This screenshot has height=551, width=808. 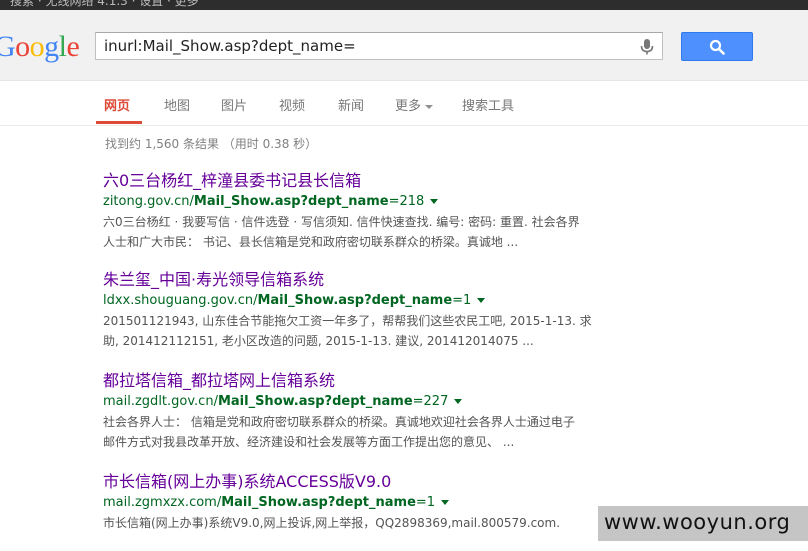 I want to click on tab-more: 更多, so click(x=414, y=104).